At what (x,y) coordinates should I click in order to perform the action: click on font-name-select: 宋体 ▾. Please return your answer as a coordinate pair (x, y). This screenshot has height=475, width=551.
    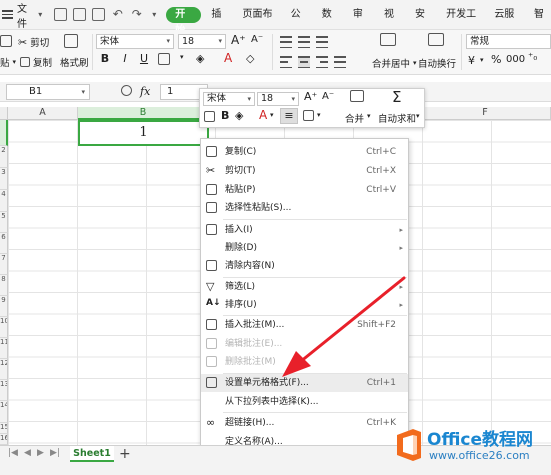
    Looking at the image, I should click on (135, 41).